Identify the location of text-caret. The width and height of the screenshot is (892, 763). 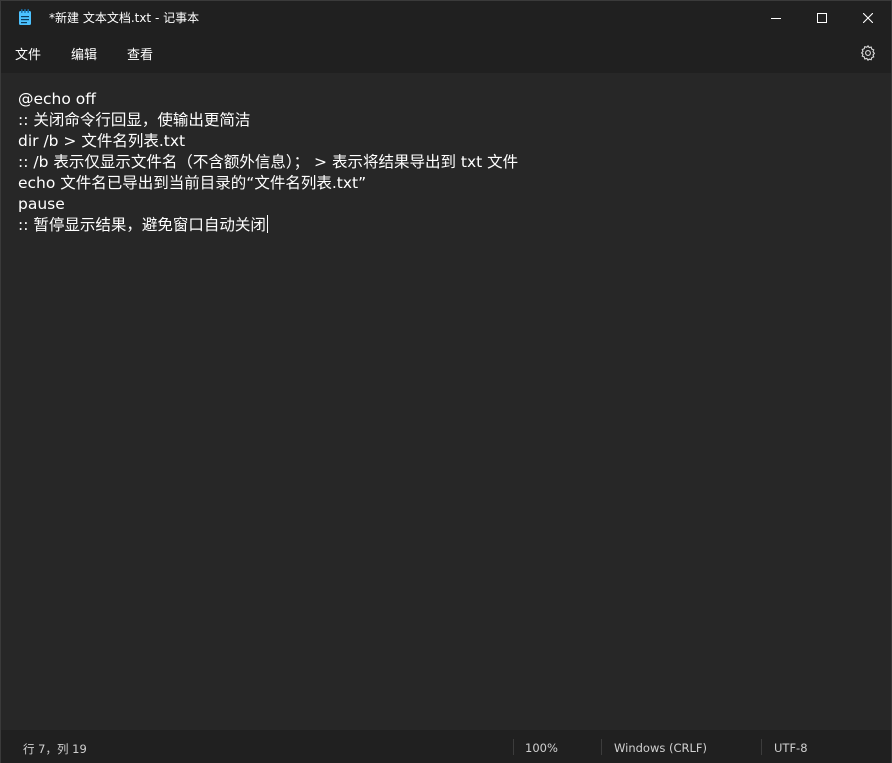
(267, 224).